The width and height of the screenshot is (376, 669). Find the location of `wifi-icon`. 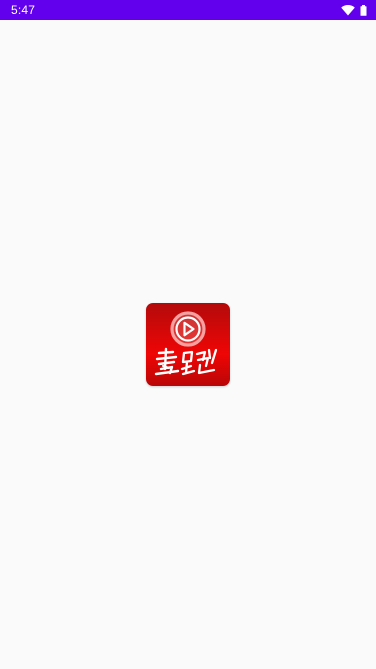

wifi-icon is located at coordinates (348, 10).